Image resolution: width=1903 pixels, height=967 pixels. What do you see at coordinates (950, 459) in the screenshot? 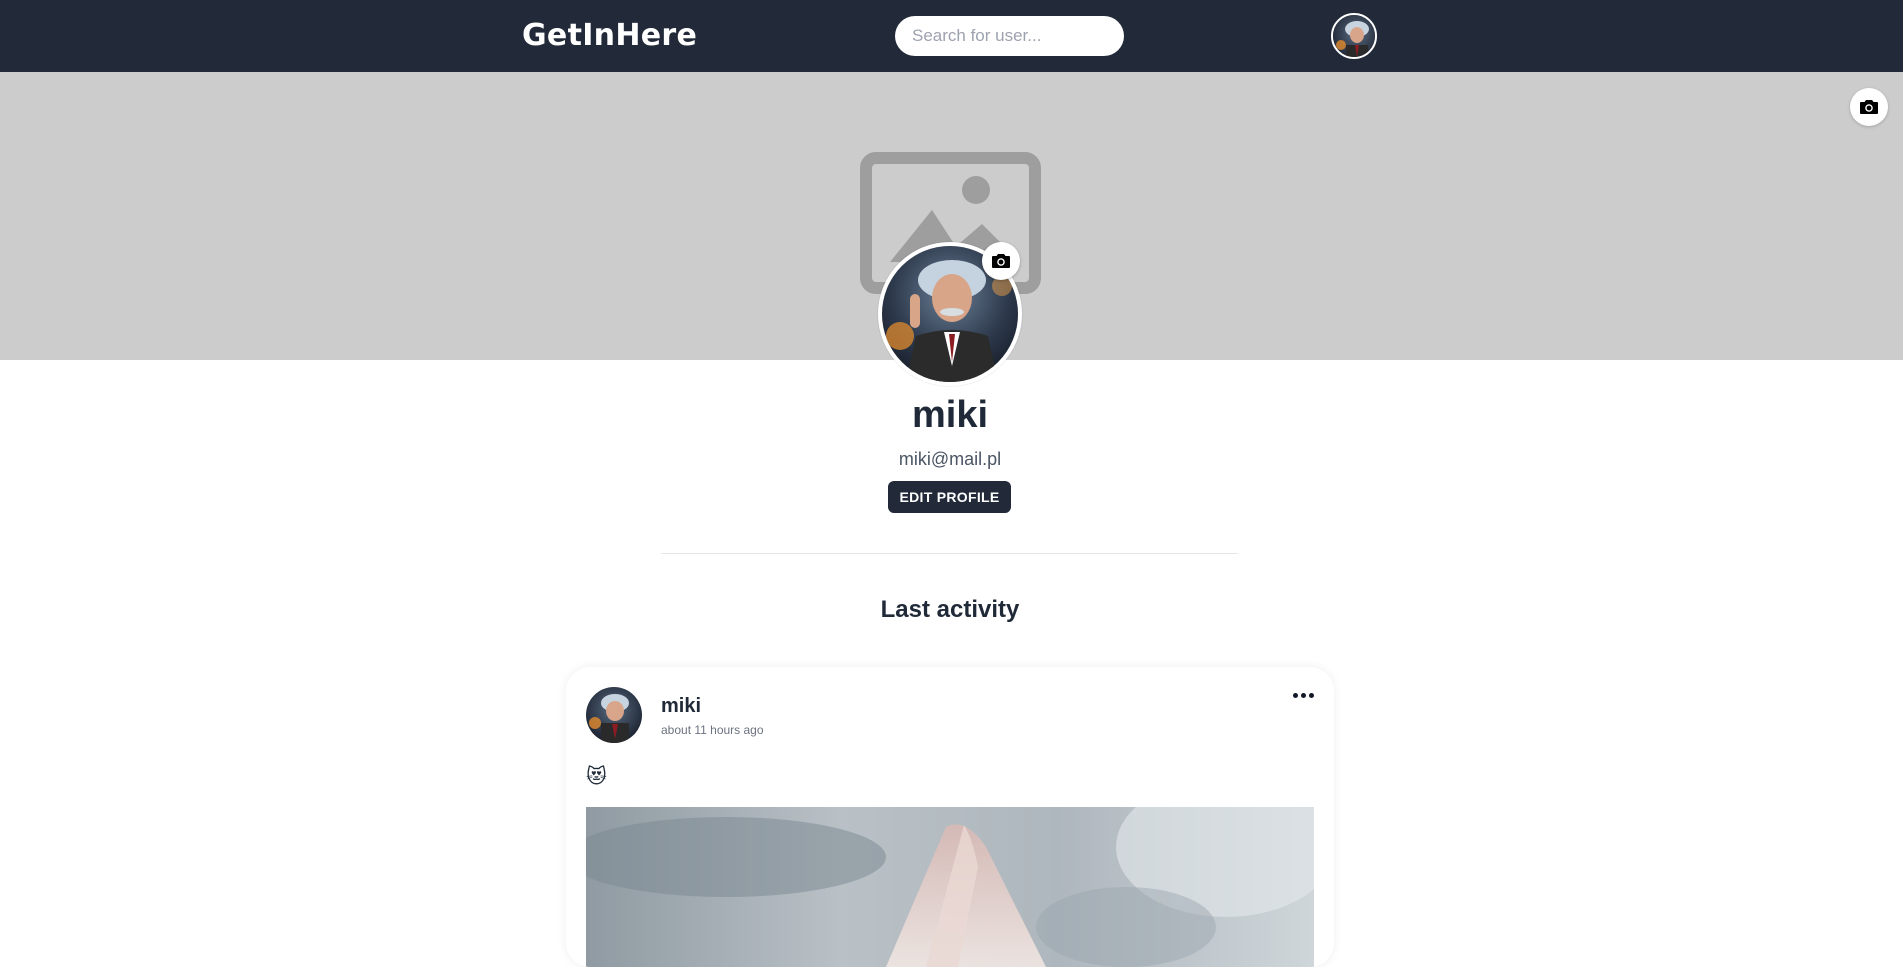
I see `profile-email: miki@mail.pl` at bounding box center [950, 459].